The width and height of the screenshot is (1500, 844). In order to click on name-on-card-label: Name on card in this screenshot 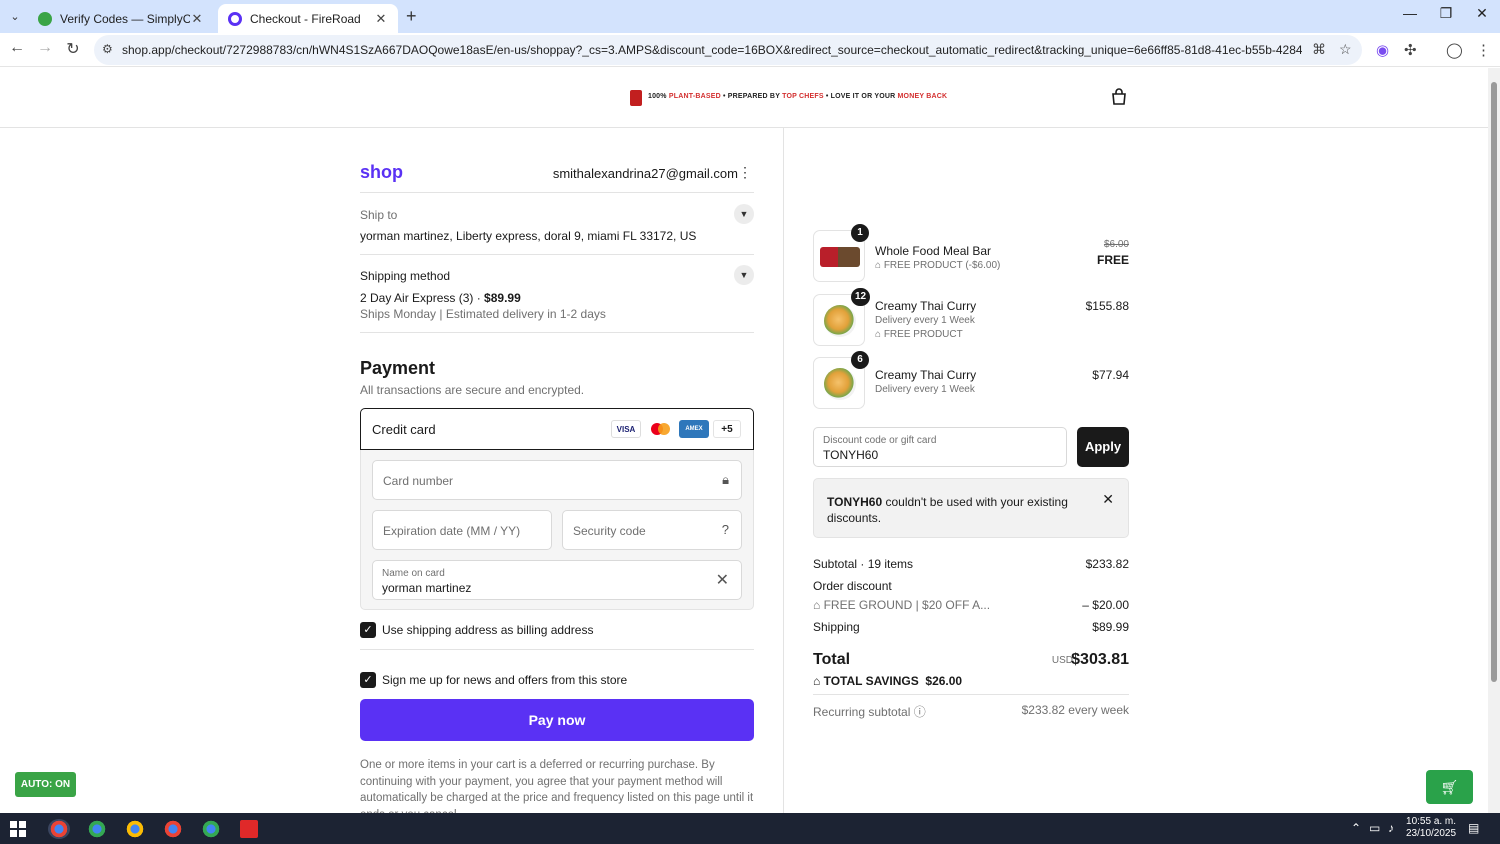, I will do `click(413, 573)`.